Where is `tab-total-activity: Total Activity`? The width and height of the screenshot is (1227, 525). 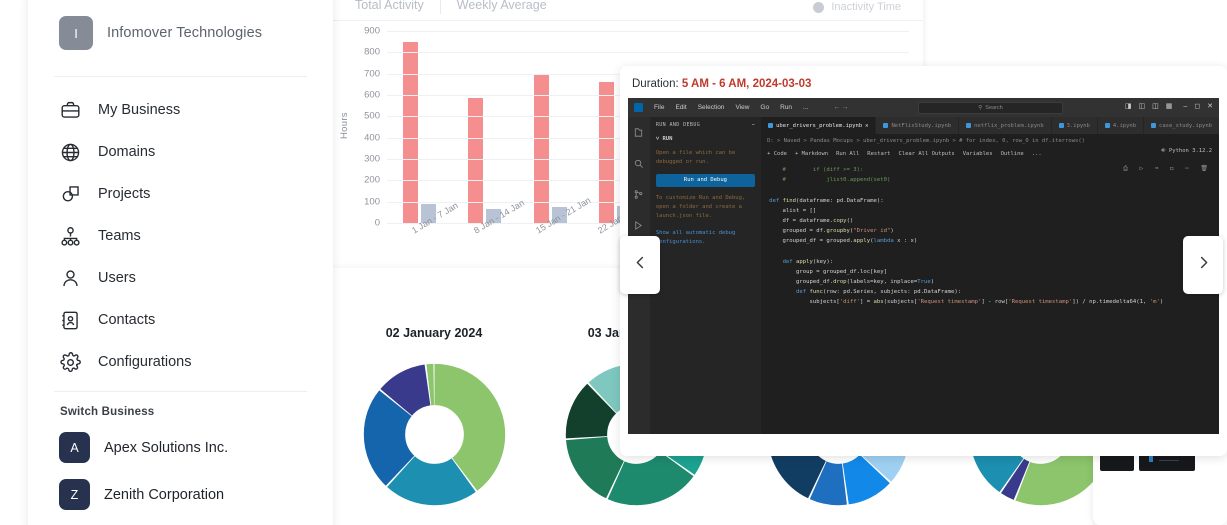 tab-total-activity: Total Activity is located at coordinates (389, 10).